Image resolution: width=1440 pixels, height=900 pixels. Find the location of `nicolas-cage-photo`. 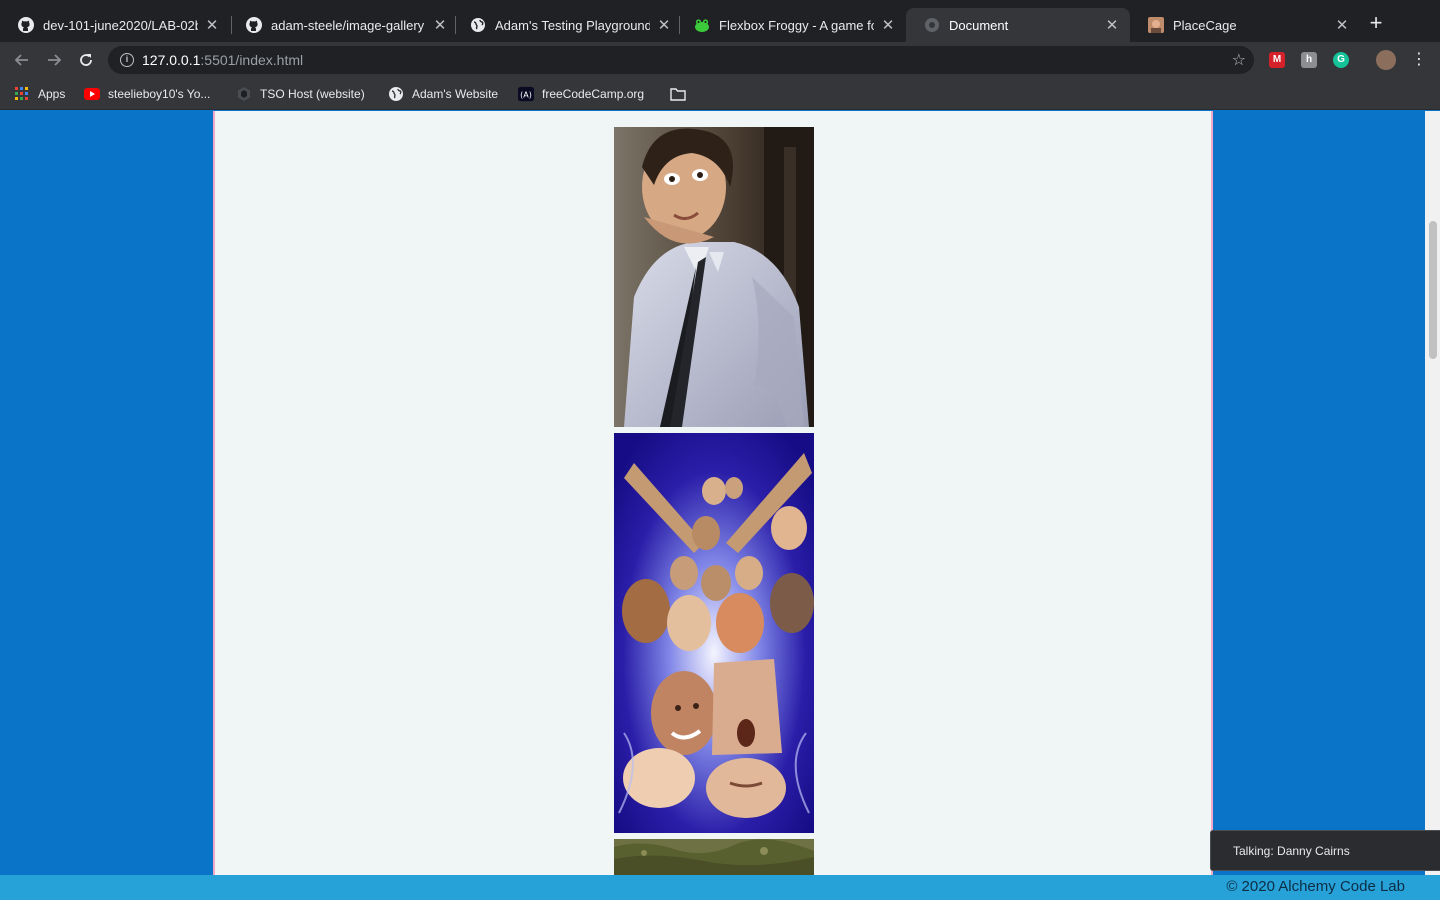

nicolas-cage-photo is located at coordinates (714, 277).